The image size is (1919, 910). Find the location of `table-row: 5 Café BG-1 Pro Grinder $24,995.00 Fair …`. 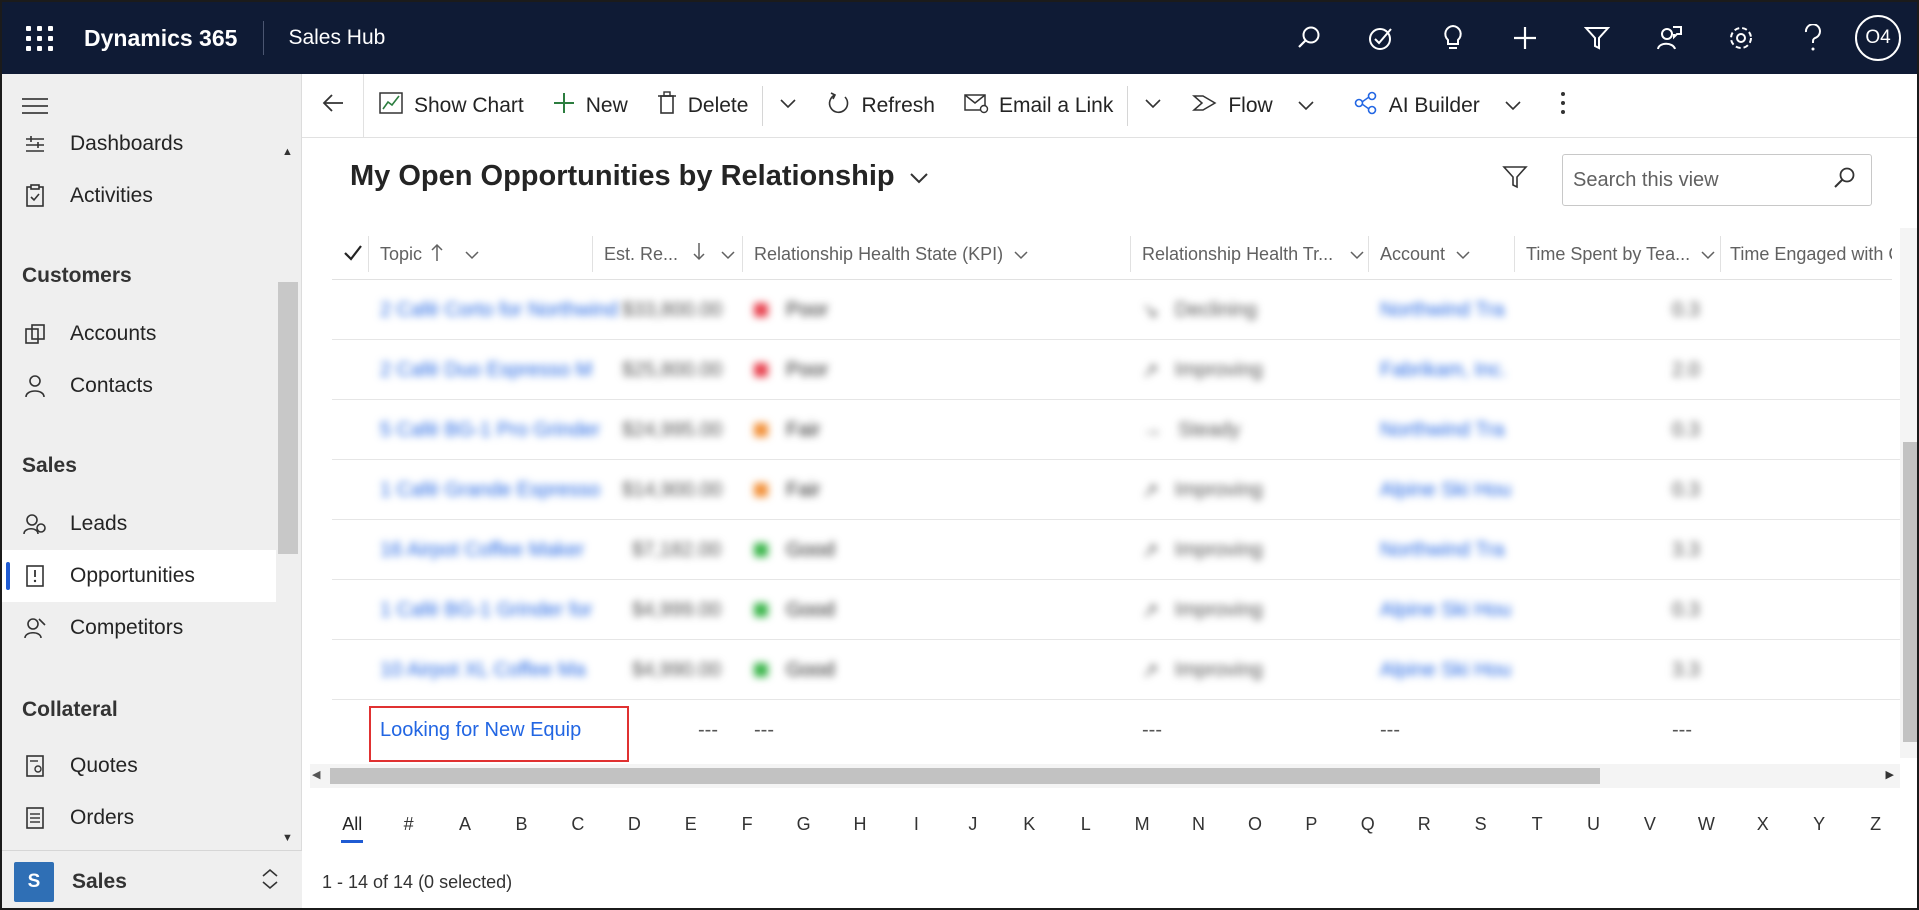

table-row: 5 Café BG-1 Pro Grinder $24,995.00 Fair … is located at coordinates (1117, 430).